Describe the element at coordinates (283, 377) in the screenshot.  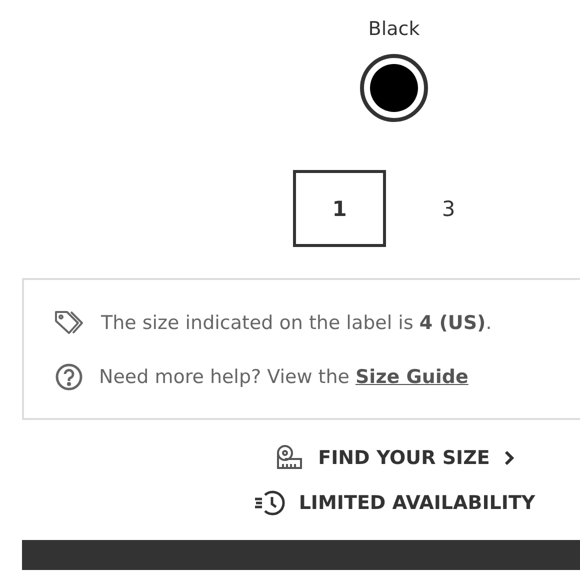
I see `help-text: Need more help? View the Size Guide` at that location.